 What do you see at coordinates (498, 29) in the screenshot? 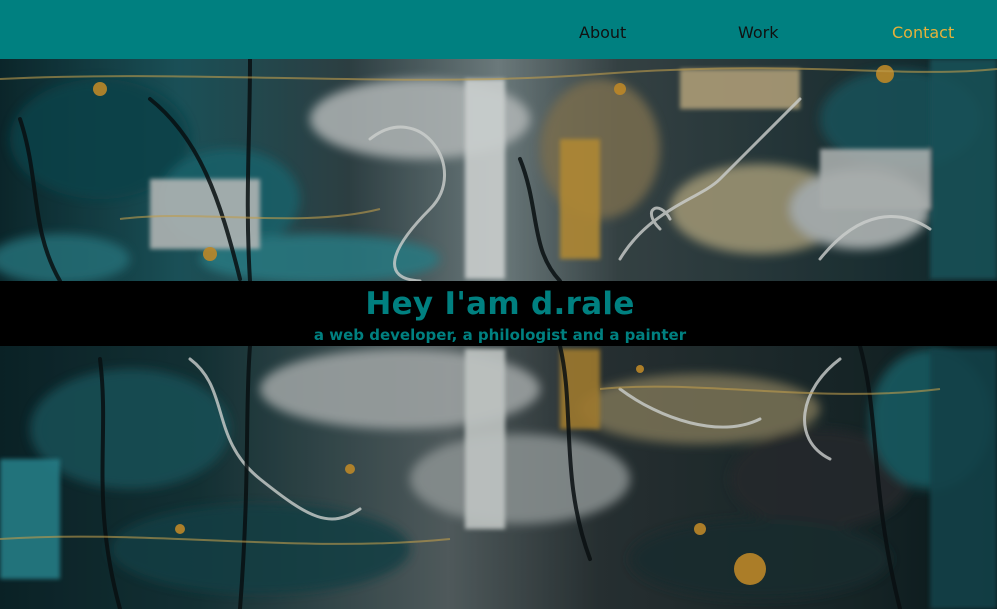
I see `top-navigation-bar: About Work Contact` at bounding box center [498, 29].